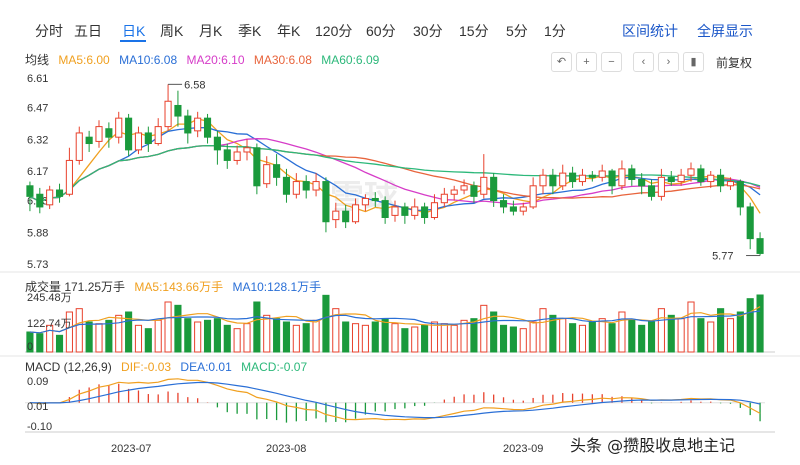 The width and height of the screenshot is (800, 465). Describe the element at coordinates (49, 298) in the screenshot. I see `volume-tick-label: 245.48万` at that location.